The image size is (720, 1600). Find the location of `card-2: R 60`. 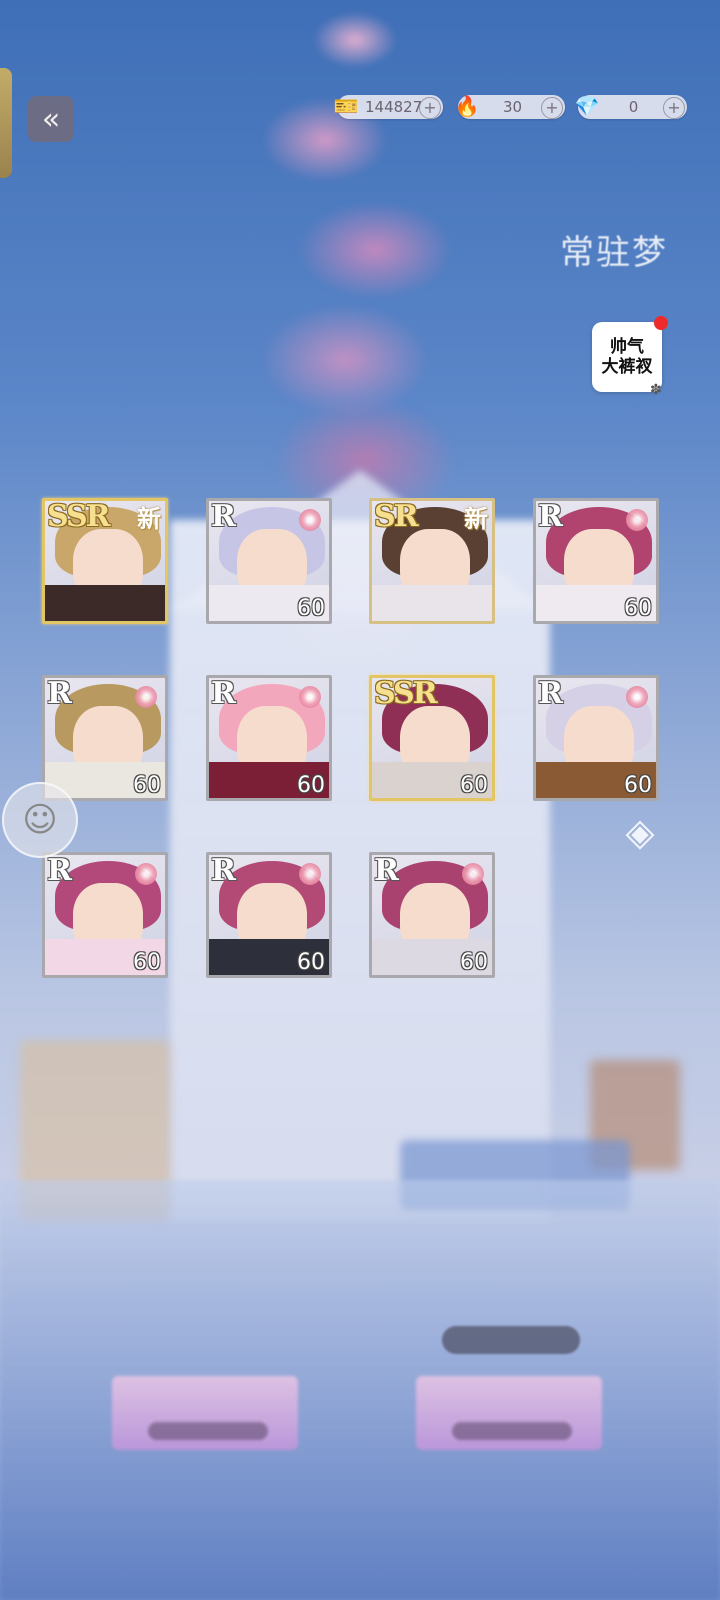

card-2: R 60 is located at coordinates (269, 561).